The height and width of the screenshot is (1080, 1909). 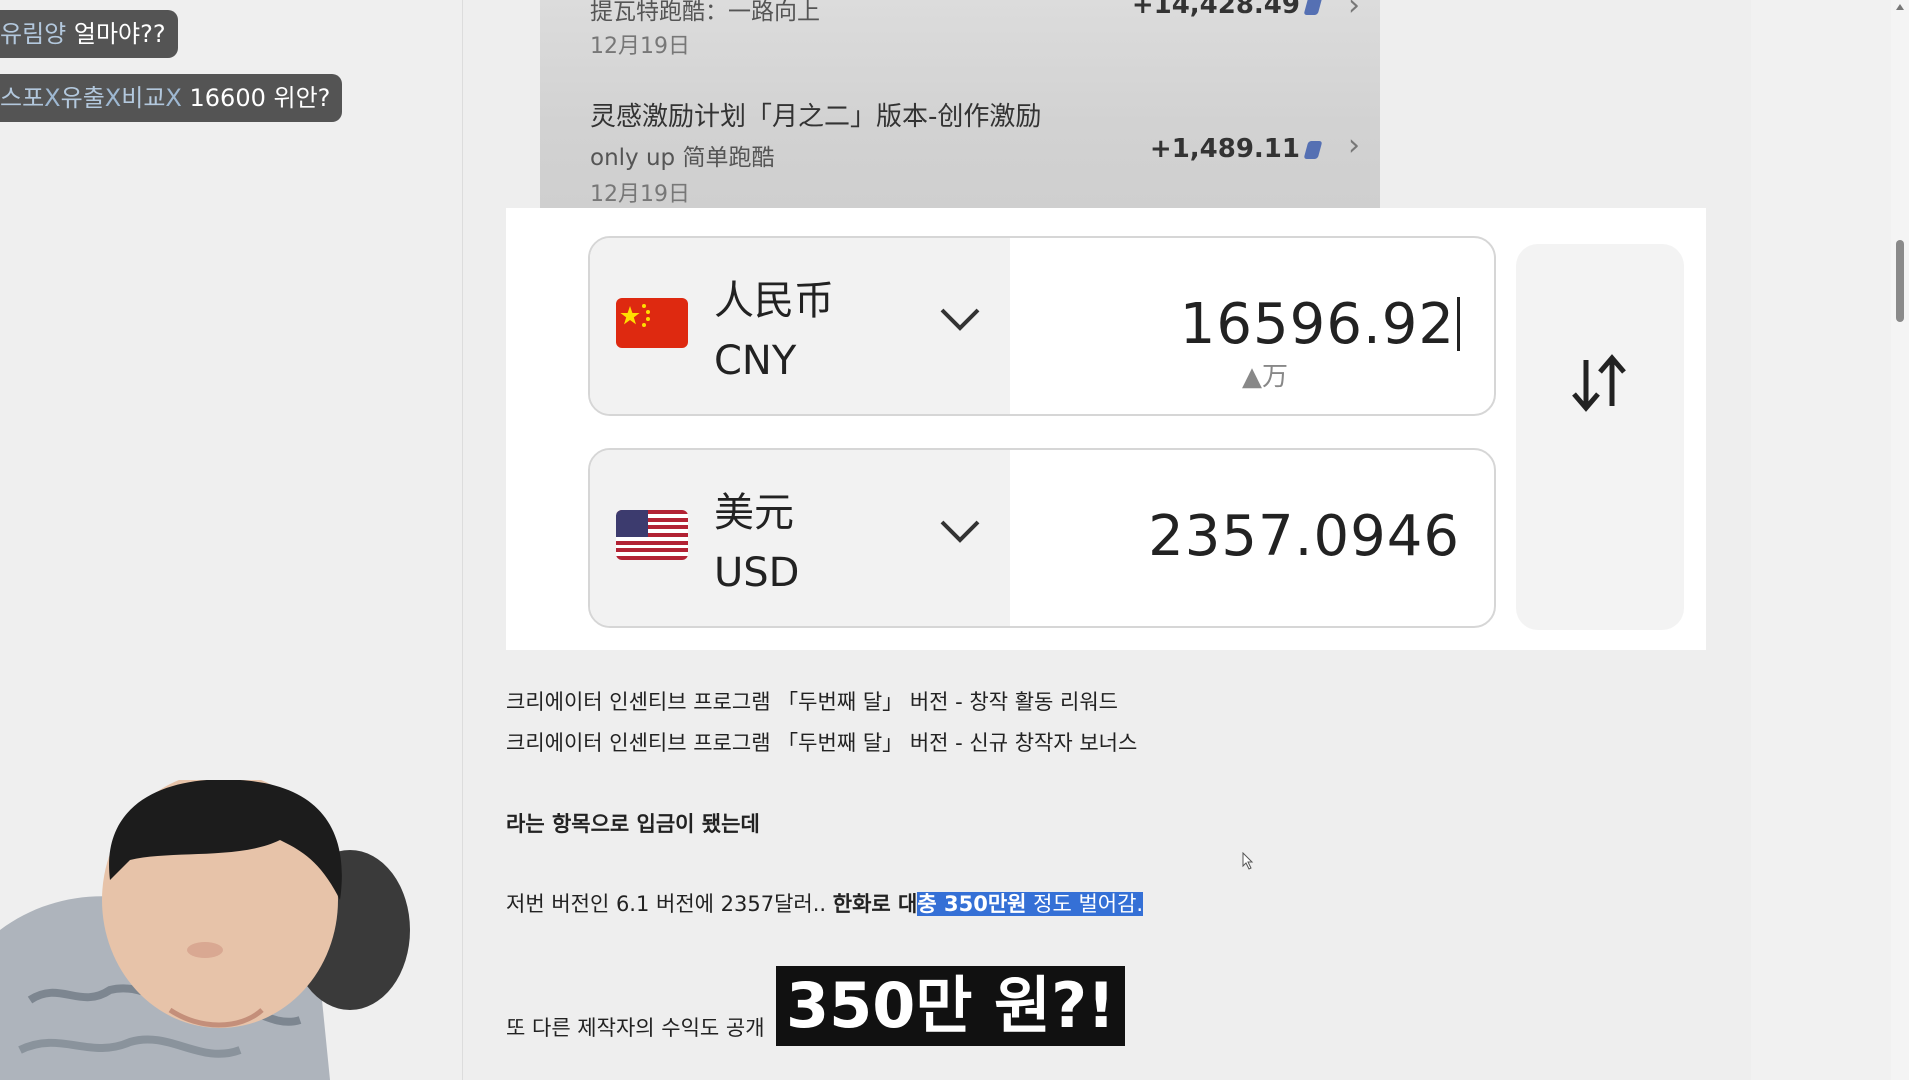 What do you see at coordinates (972, 904) in the screenshot?
I see `text-selection-bold: 충 350만원` at bounding box center [972, 904].